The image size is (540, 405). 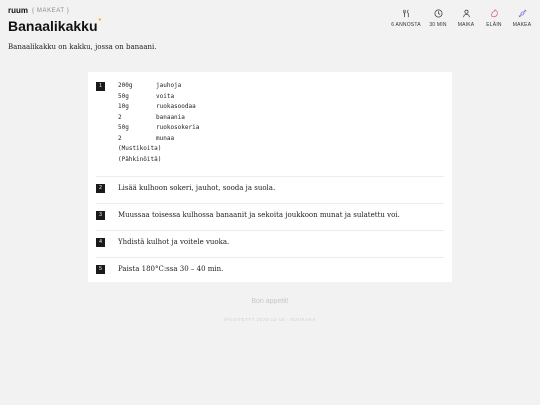 I want to click on chicken-icon, so click(x=494, y=13).